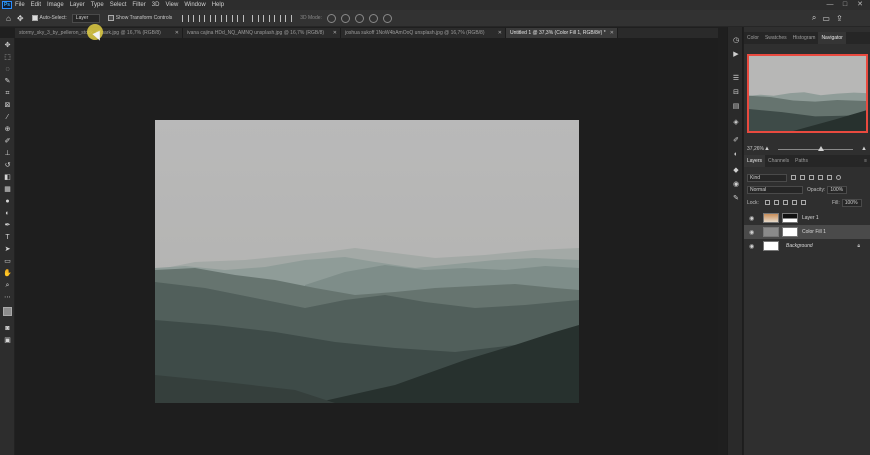 Image resolution: width=870 pixels, height=455 pixels. What do you see at coordinates (345, 18) in the screenshot?
I see `roll-3d-icon` at bounding box center [345, 18].